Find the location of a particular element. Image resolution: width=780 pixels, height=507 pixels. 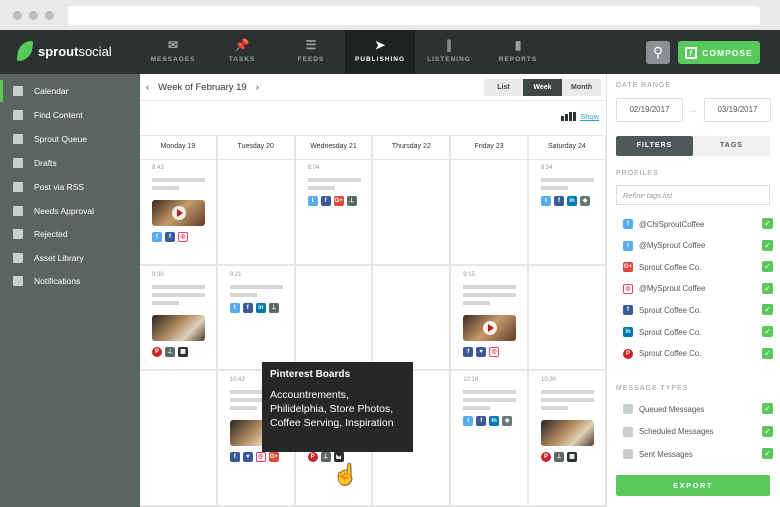

nav-feeds: ☰ FEEDS is located at coordinates (311, 52).